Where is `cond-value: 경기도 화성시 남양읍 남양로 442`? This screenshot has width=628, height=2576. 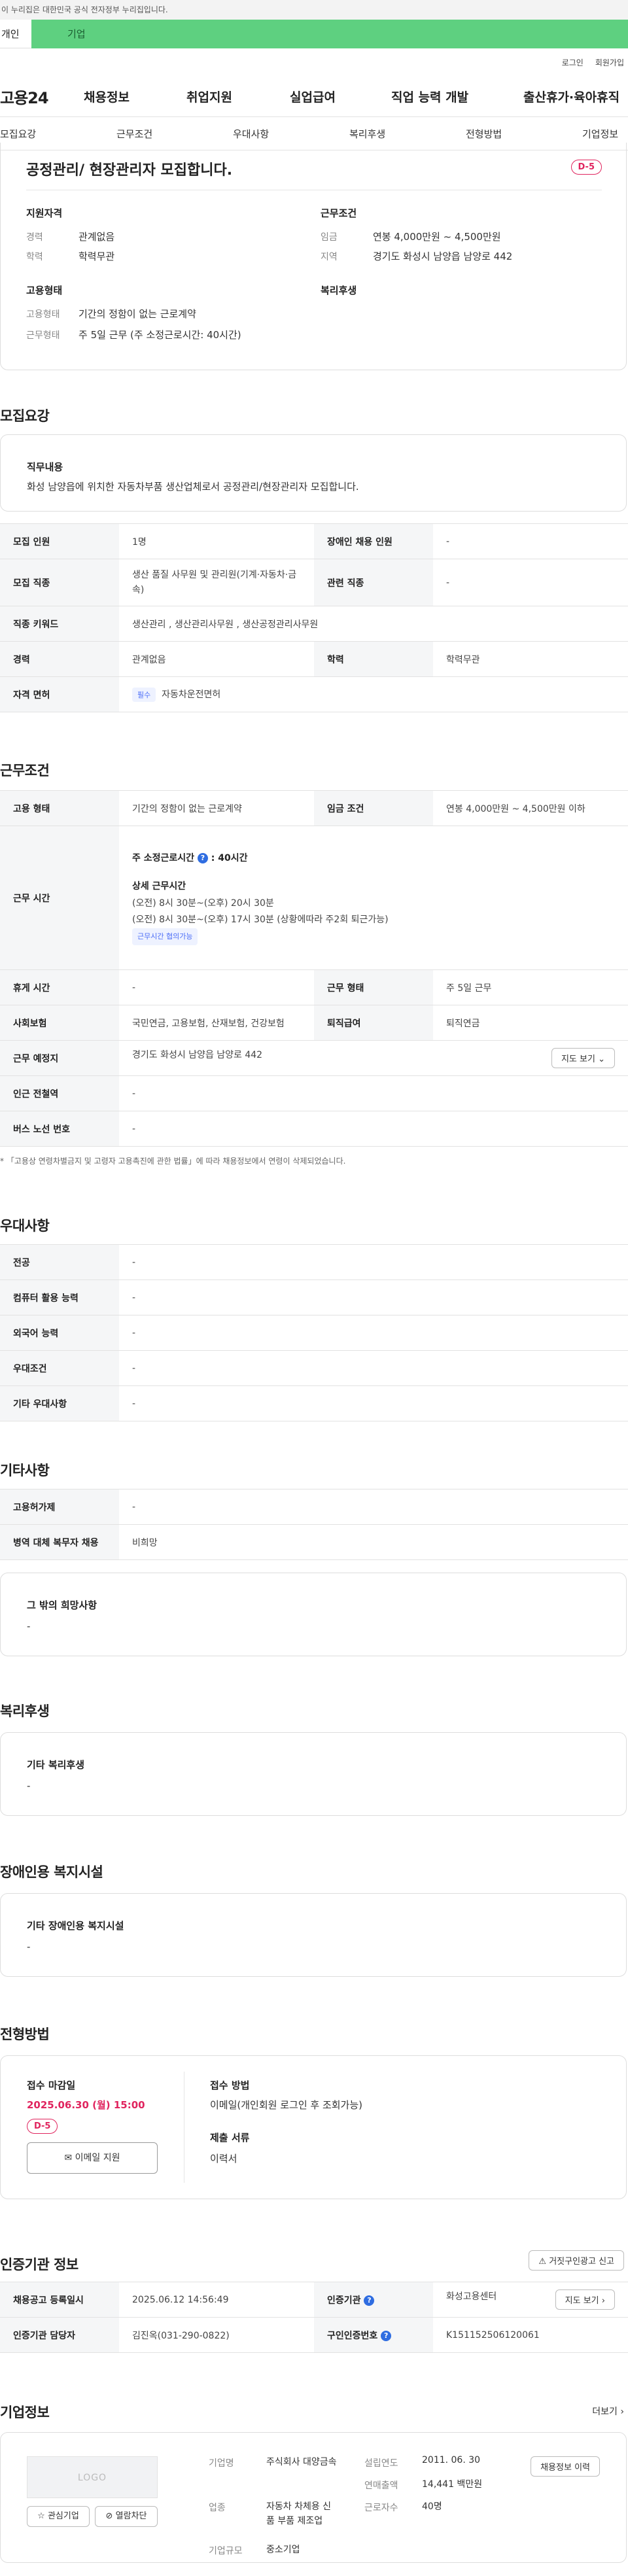
cond-value: 경기도 화성시 남양읍 남양로 442 is located at coordinates (443, 256).